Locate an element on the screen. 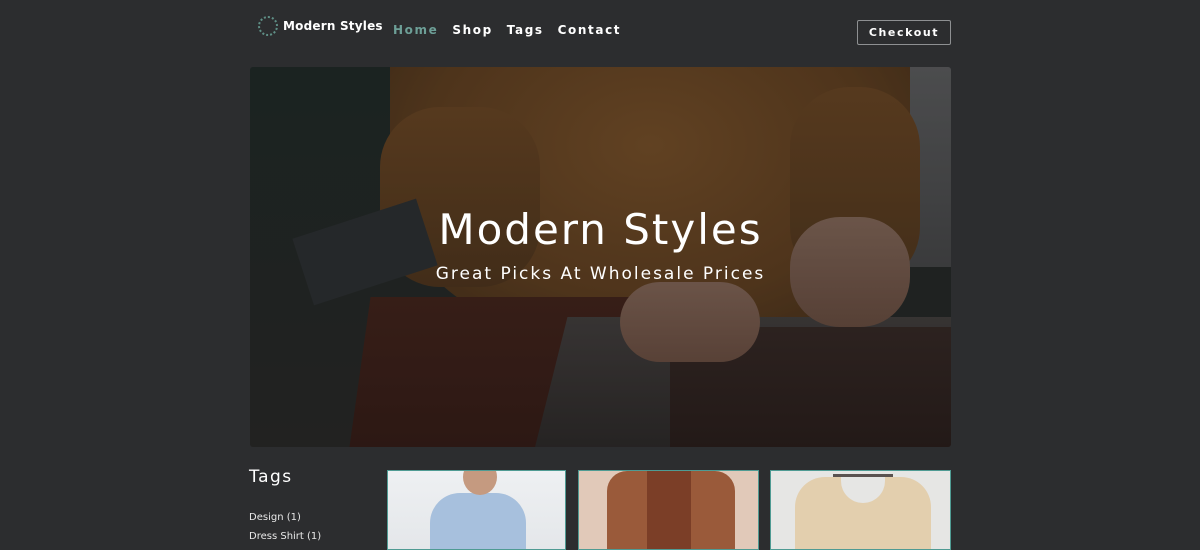 The image size is (1200, 550). product-card-shirt is located at coordinates (476, 510).